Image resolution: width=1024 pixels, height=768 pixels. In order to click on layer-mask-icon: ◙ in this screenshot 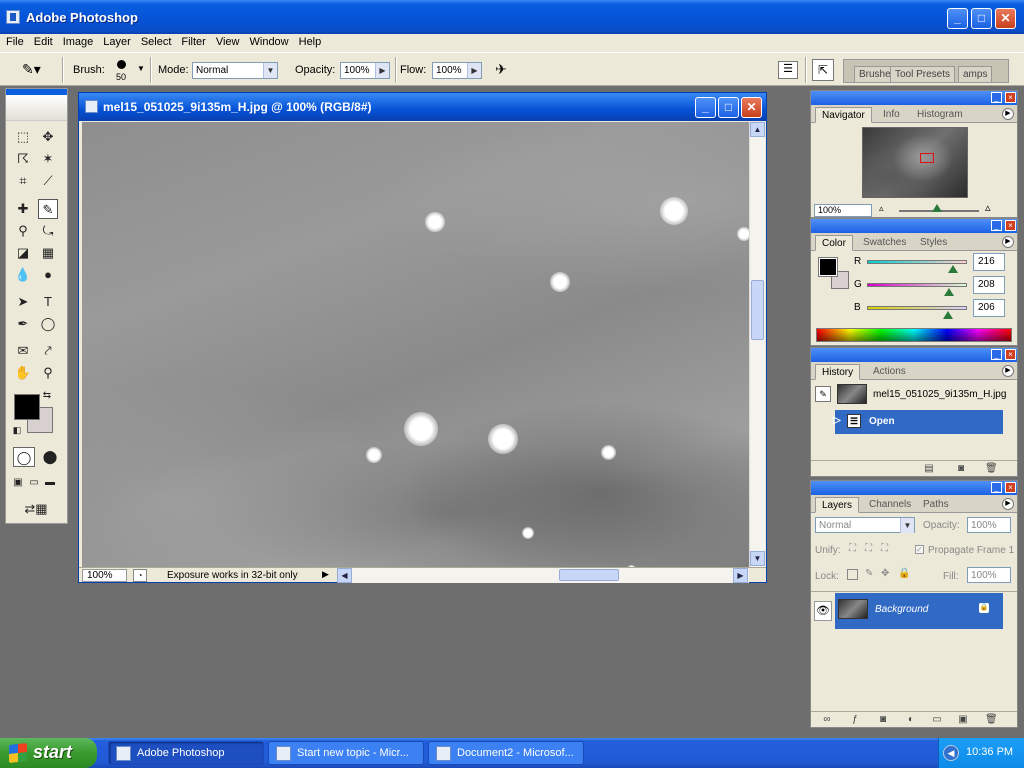, I will do `click(883, 719)`.